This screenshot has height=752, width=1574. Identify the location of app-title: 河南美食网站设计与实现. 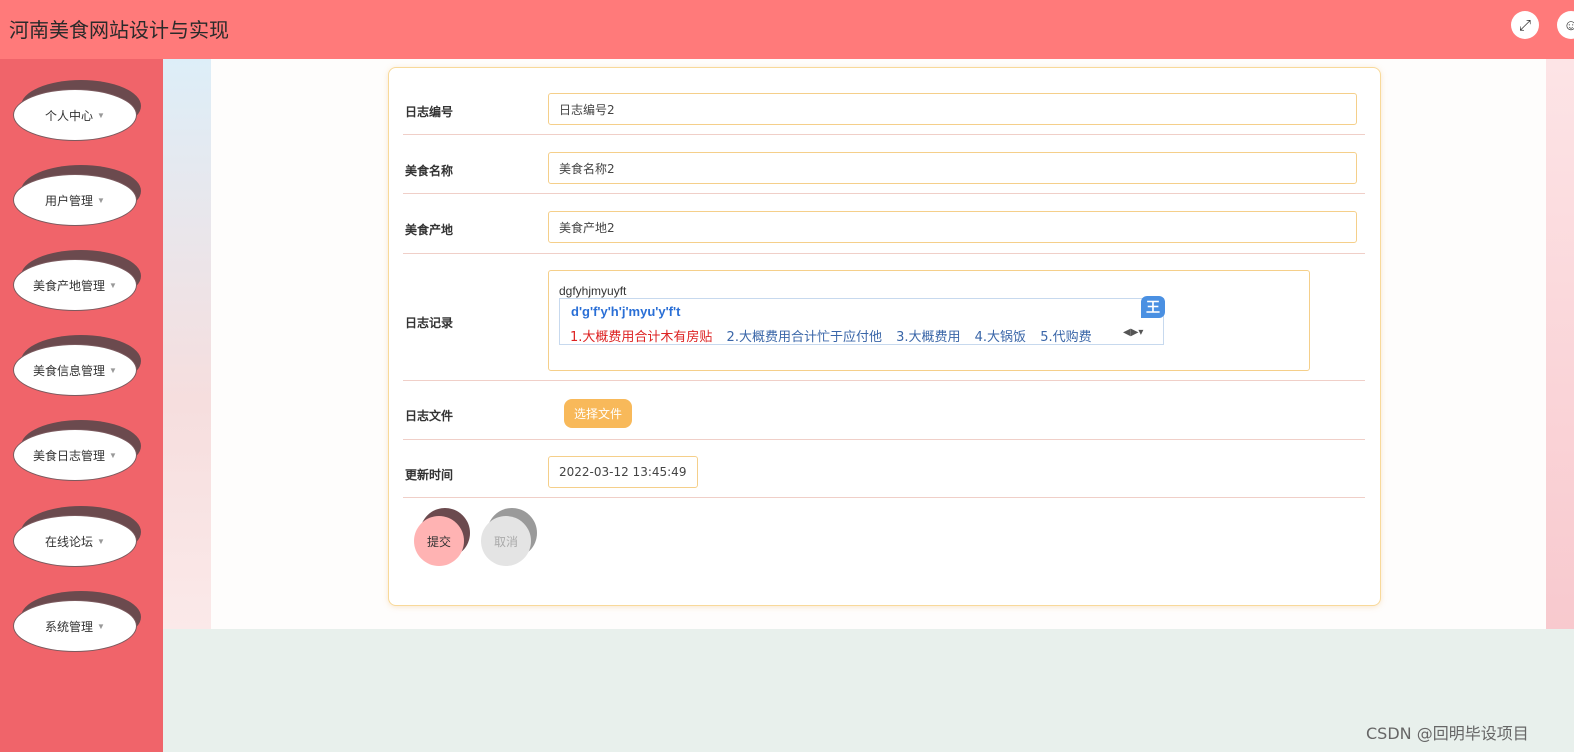
(119, 30).